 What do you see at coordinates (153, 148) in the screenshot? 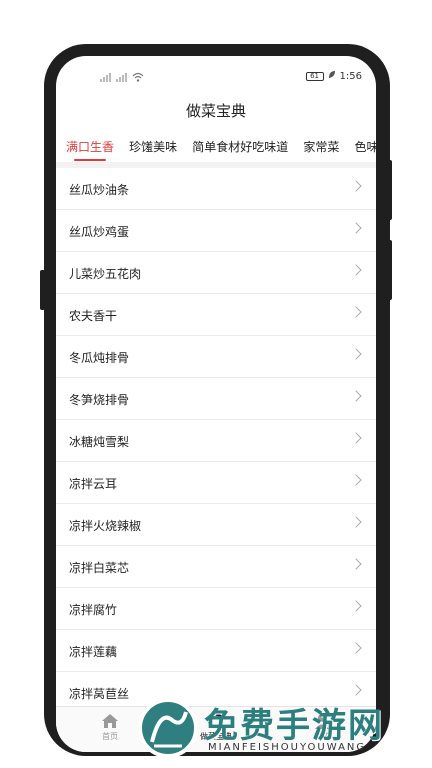
I see `tab-category: 珍馐美味` at bounding box center [153, 148].